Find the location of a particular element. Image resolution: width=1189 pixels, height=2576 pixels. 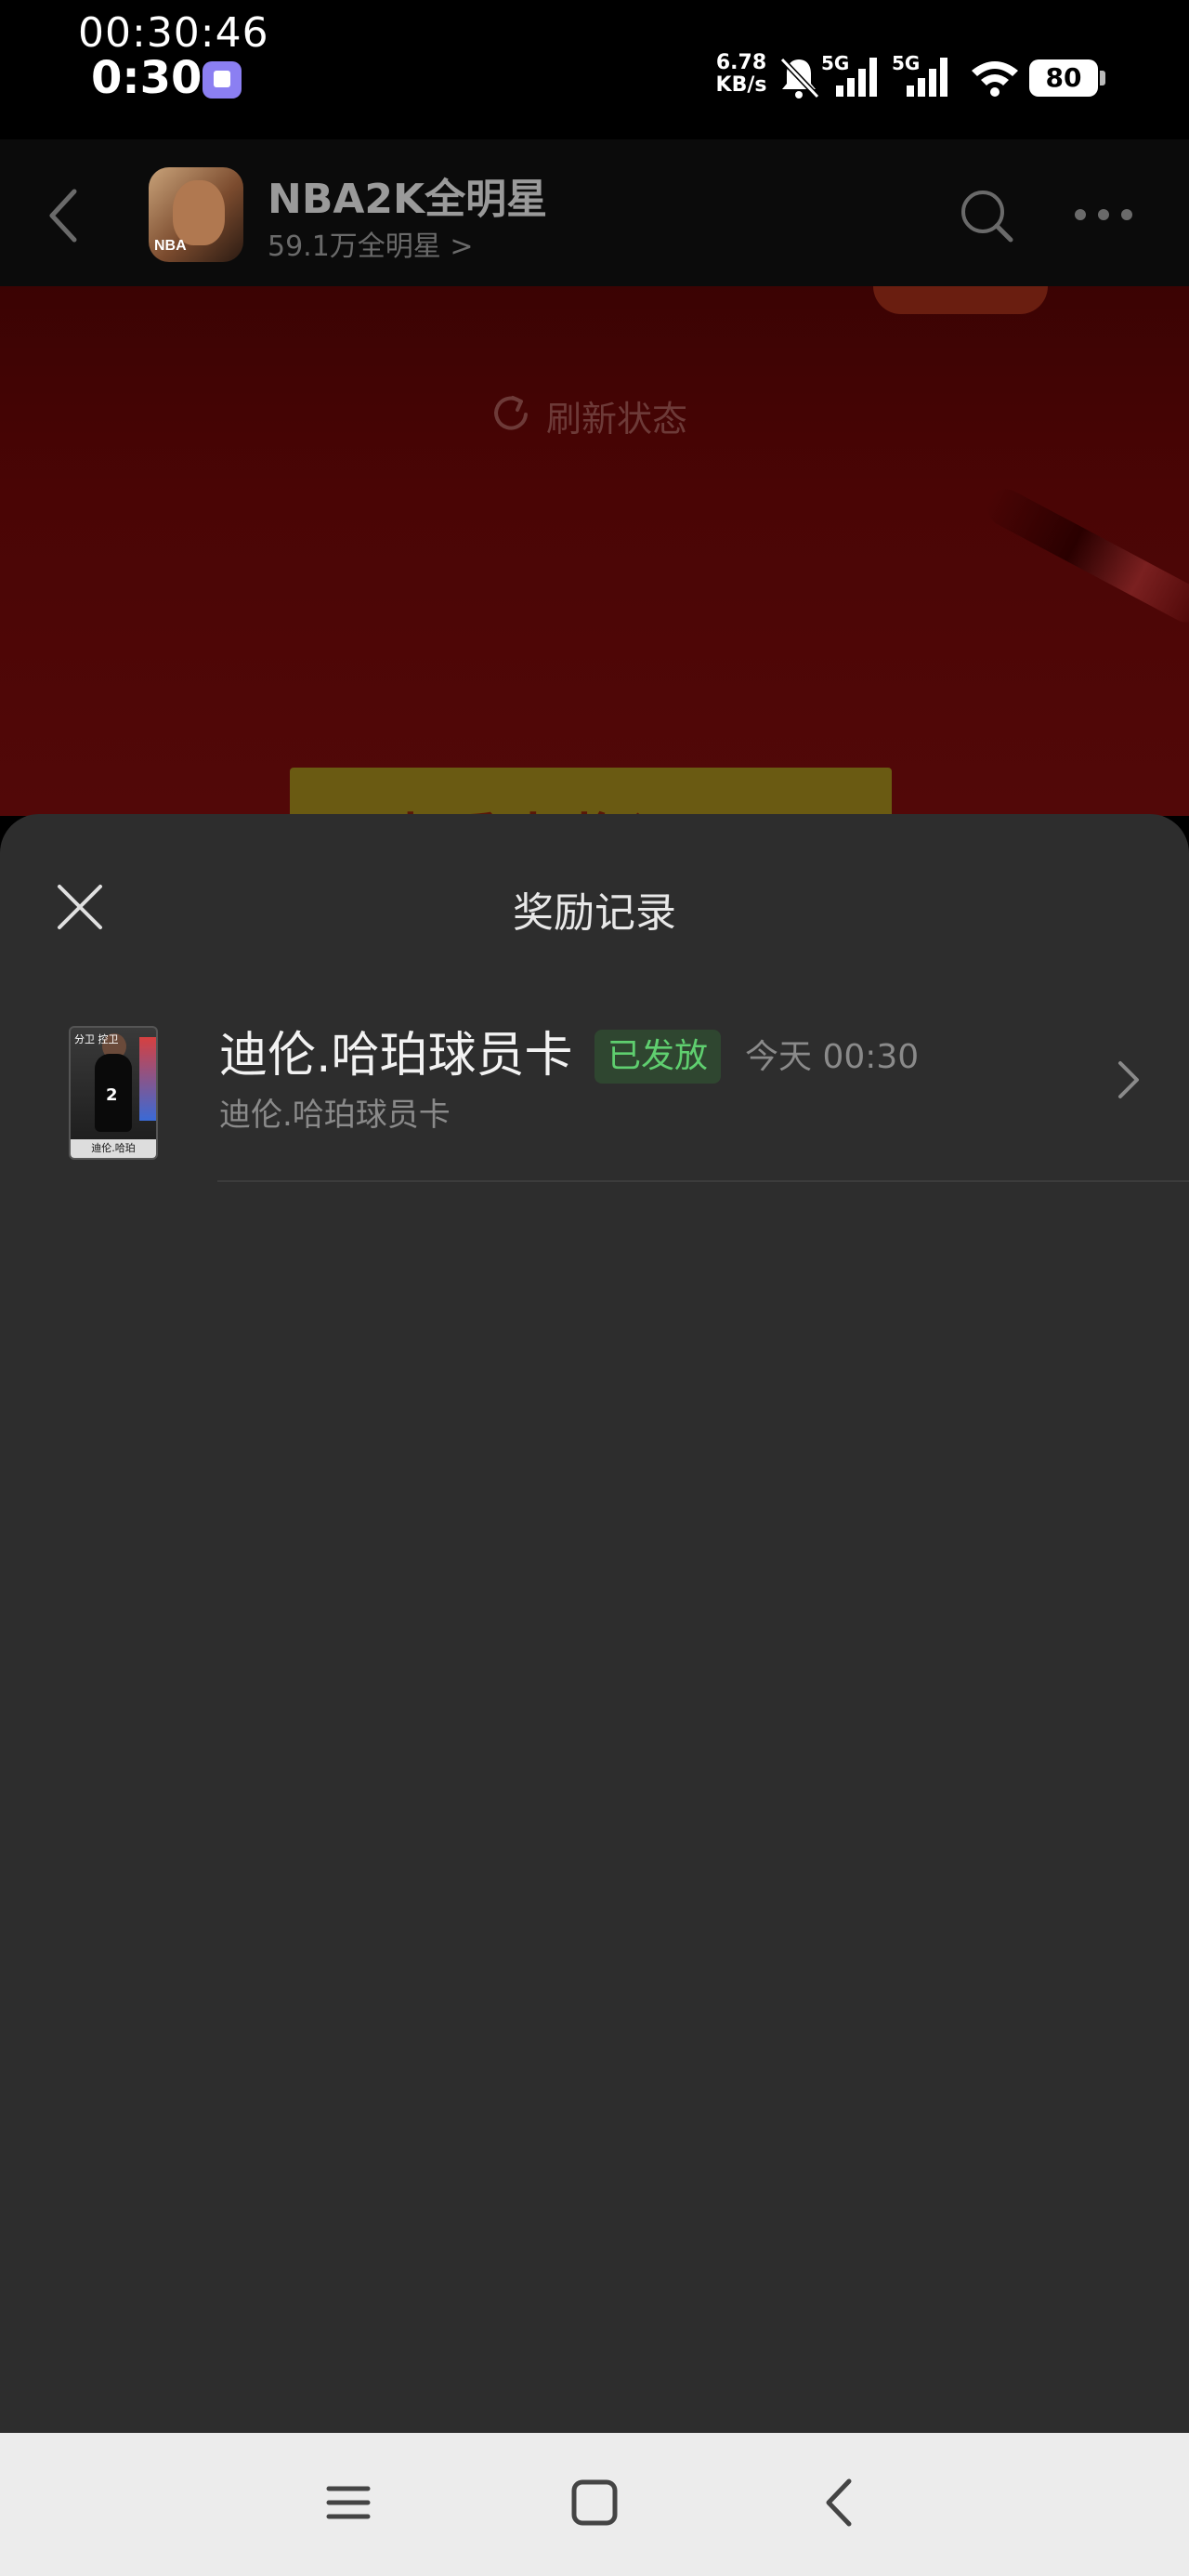

refresh-status-label: 刷新状态 is located at coordinates (617, 419).